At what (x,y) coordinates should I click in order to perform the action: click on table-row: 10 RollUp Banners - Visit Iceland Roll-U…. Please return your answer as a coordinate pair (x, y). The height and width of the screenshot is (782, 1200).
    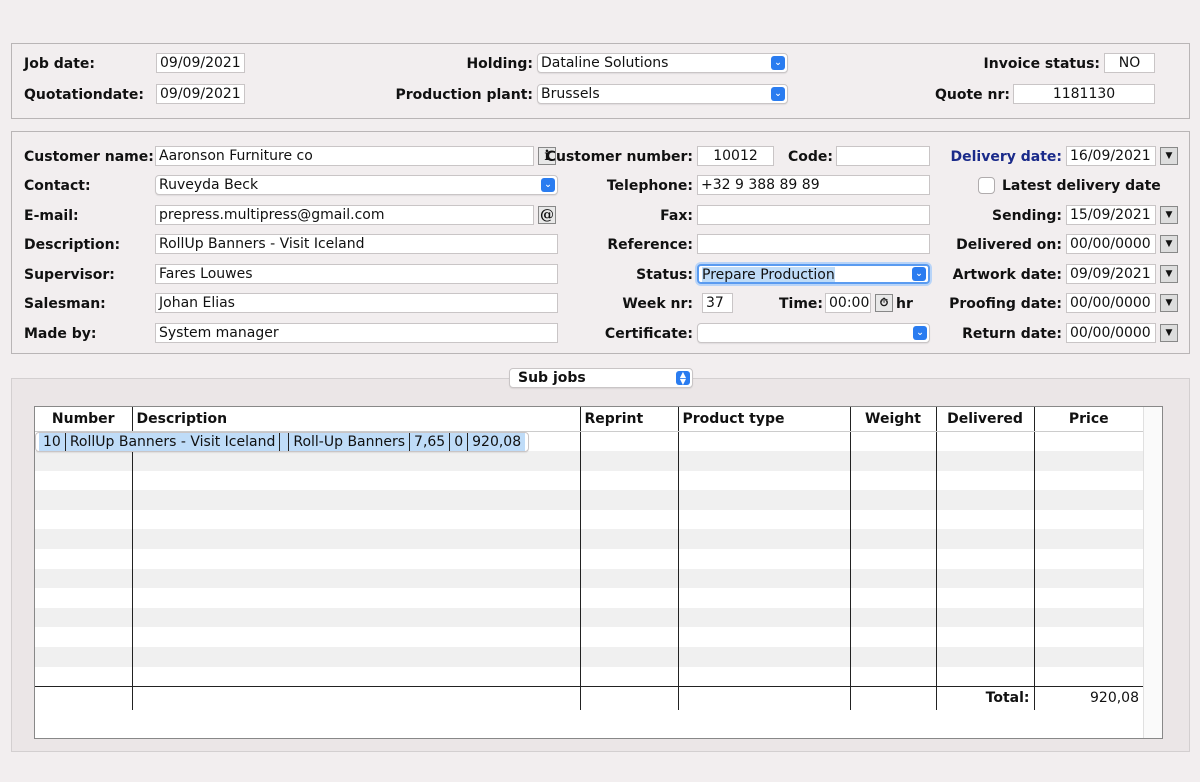
    Looking at the image, I should click on (282, 441).